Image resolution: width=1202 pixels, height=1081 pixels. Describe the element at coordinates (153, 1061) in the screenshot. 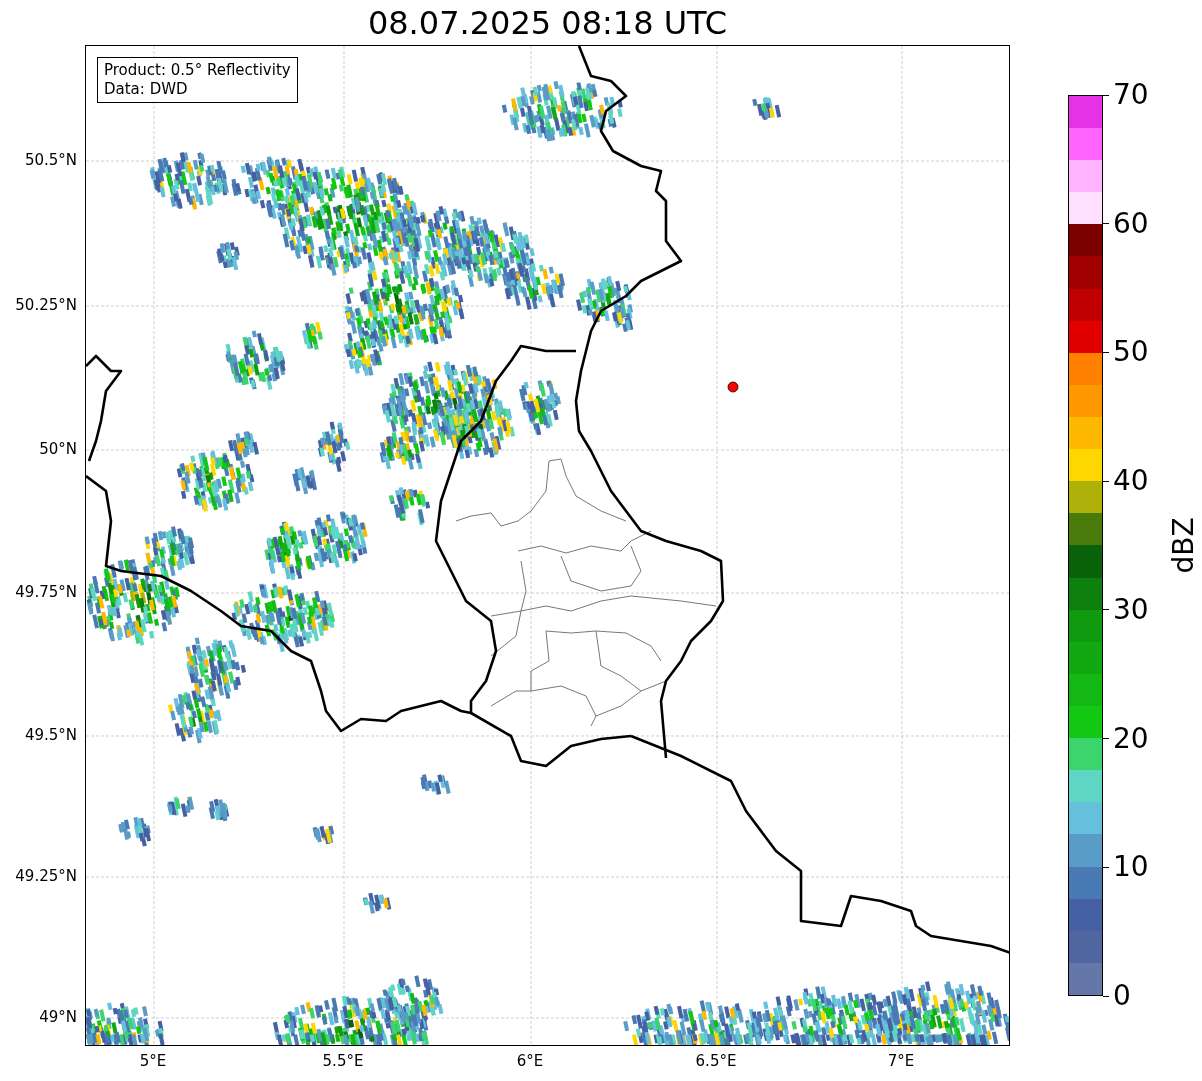

I see `longitude-label: 5°E` at that location.